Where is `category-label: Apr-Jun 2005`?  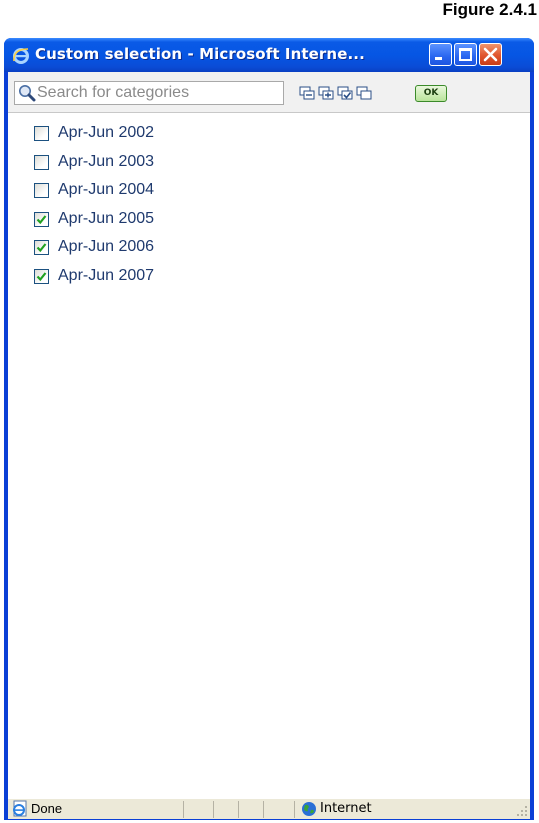 category-label: Apr-Jun 2005 is located at coordinates (106, 218).